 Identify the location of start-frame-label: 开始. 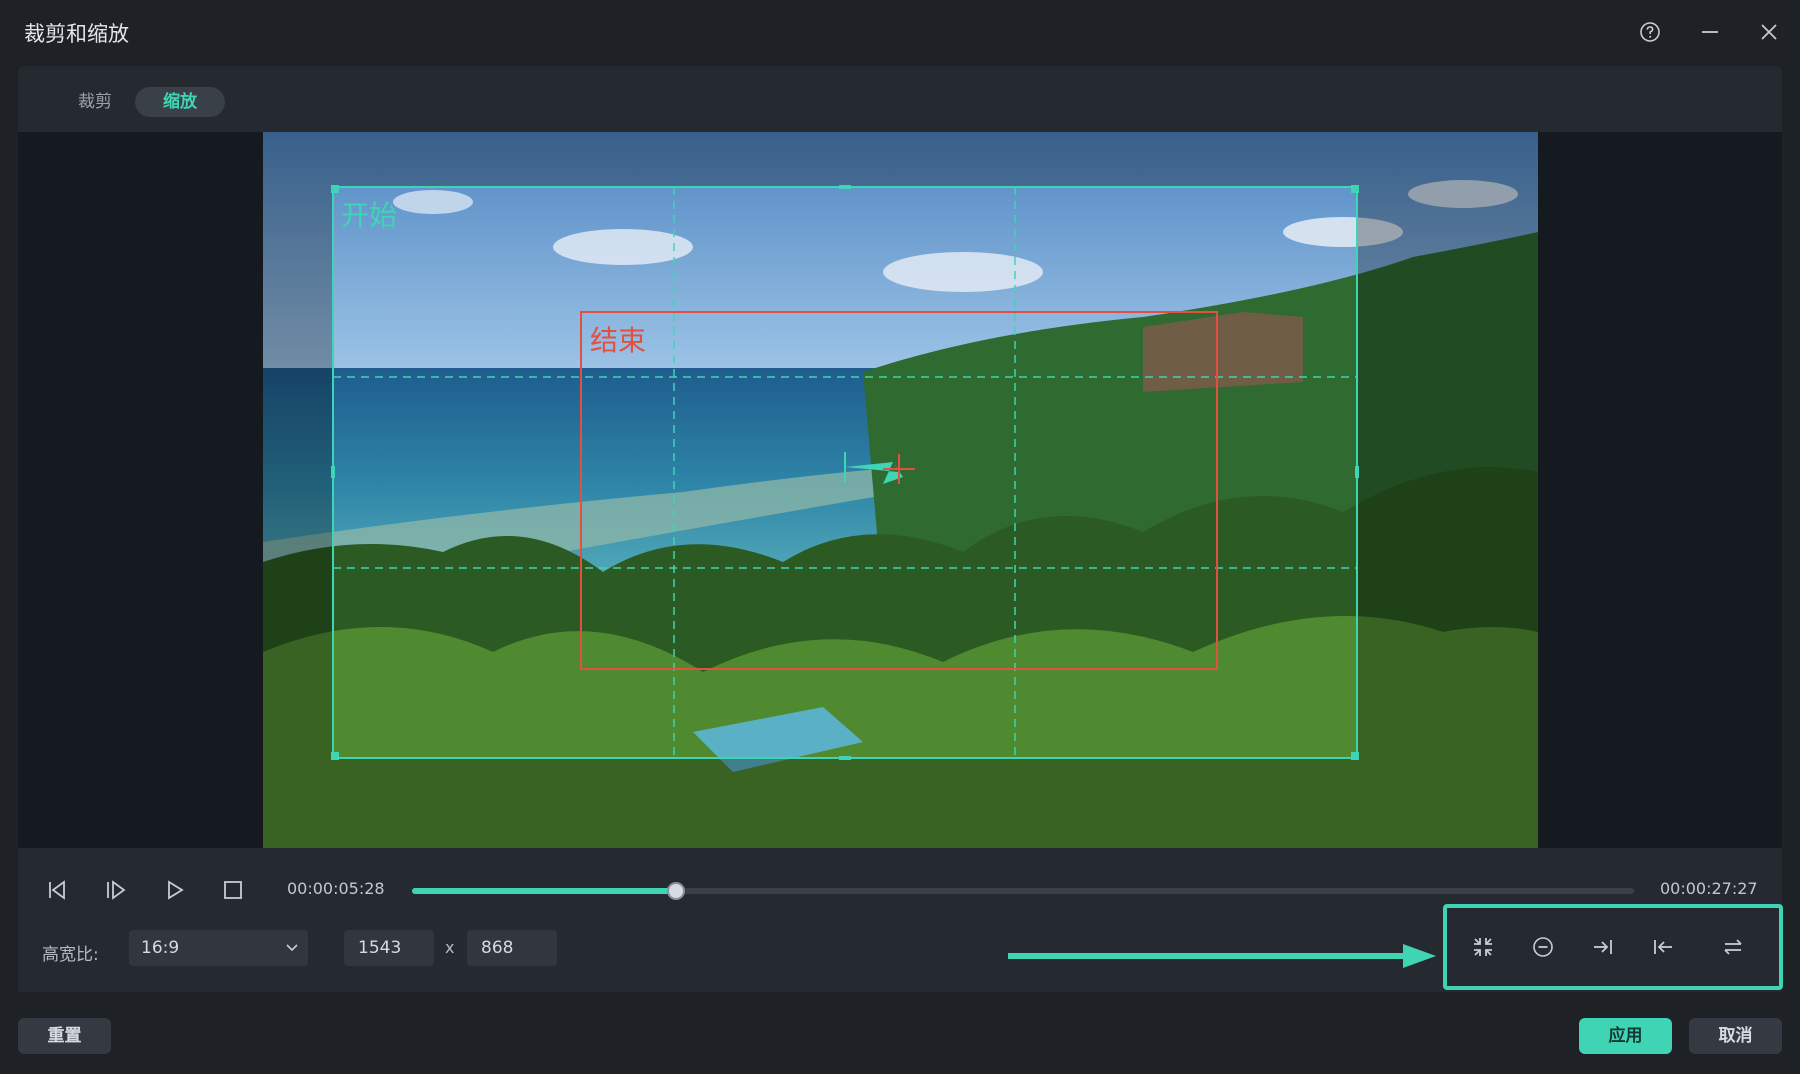
(369, 215).